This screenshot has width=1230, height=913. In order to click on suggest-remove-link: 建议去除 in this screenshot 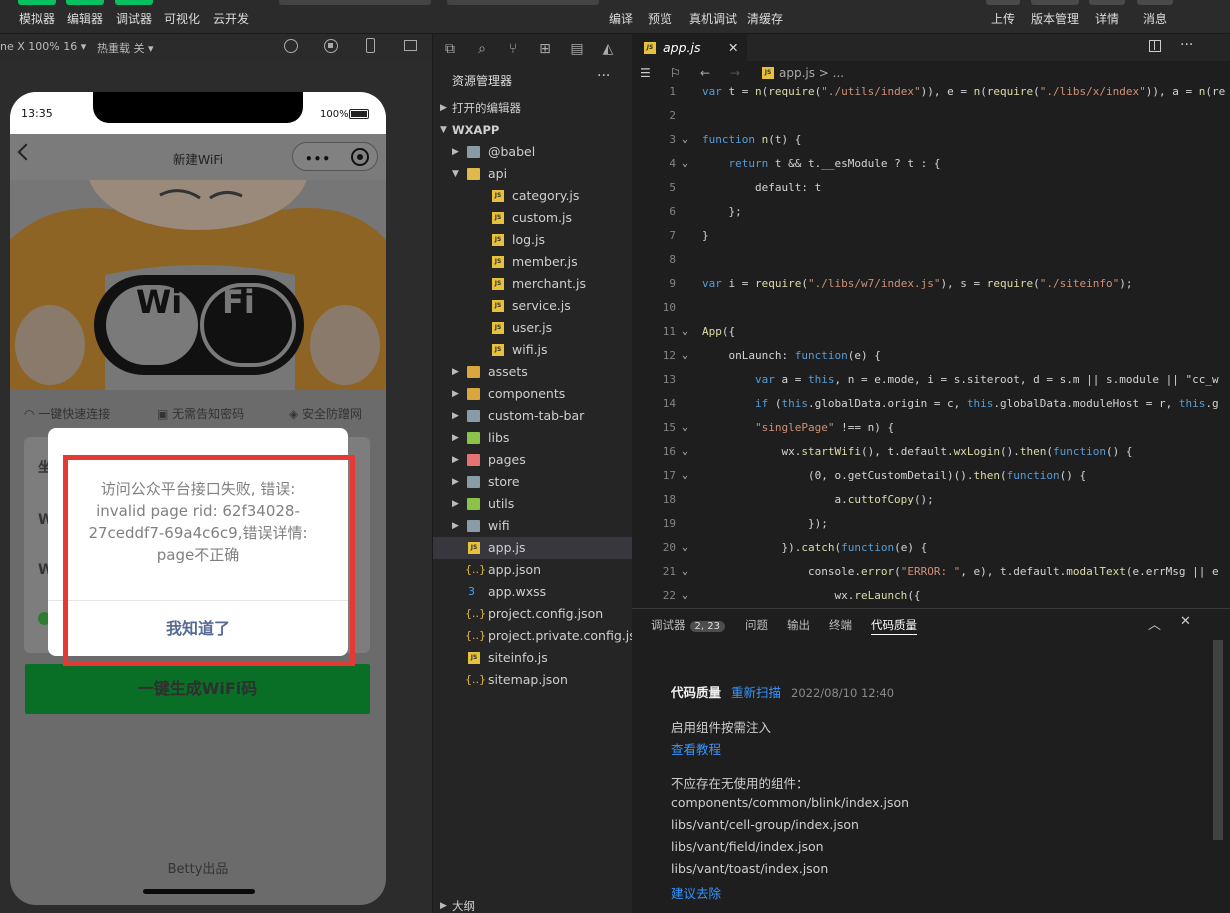, I will do `click(696, 892)`.